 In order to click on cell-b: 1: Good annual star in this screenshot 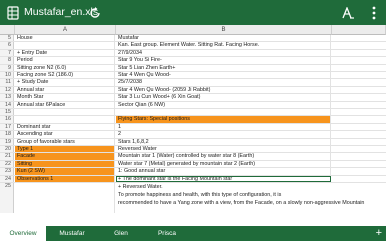, I will do `click(223, 171)`.